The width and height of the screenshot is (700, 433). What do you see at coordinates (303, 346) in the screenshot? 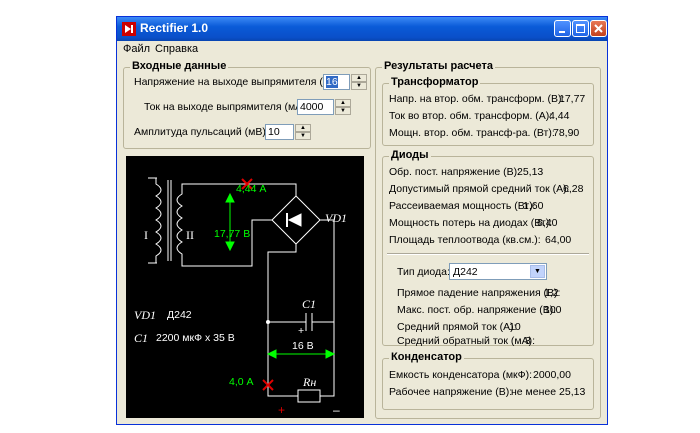
I see `load-voltage-label: 16 В` at bounding box center [303, 346].